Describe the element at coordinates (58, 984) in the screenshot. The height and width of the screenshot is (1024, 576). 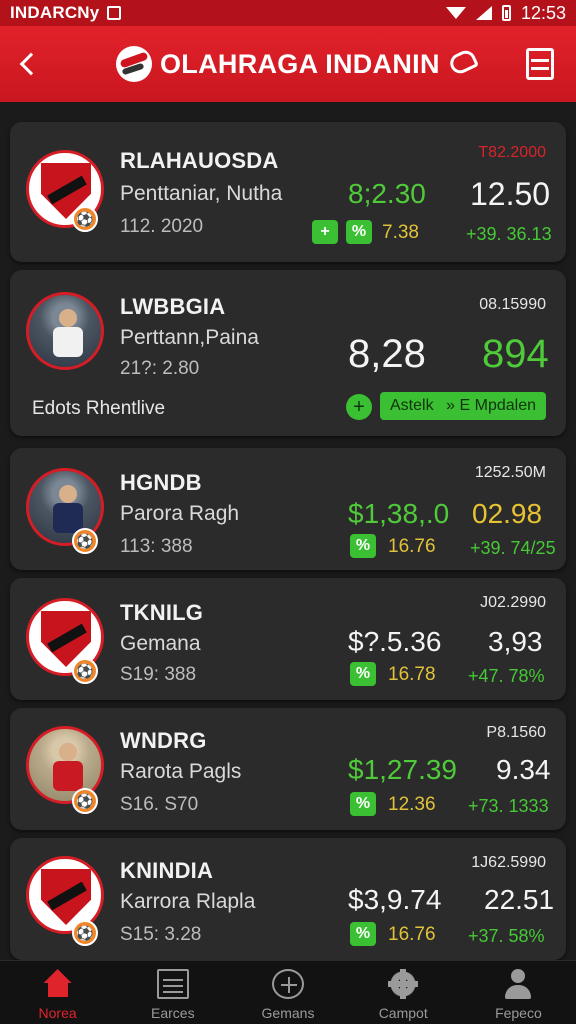
I see `home-icon` at that location.